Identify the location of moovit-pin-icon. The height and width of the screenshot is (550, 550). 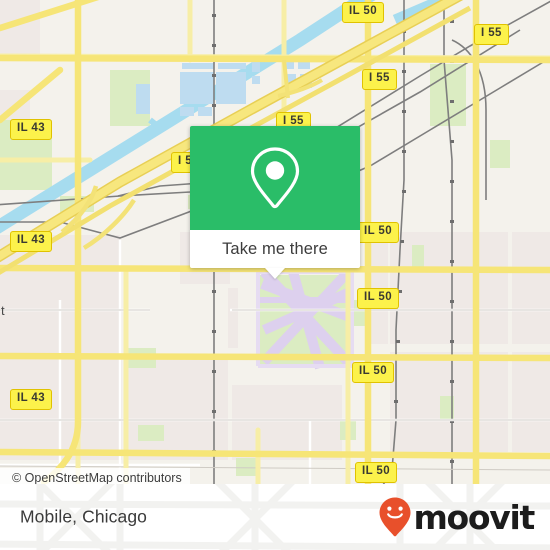
(395, 517).